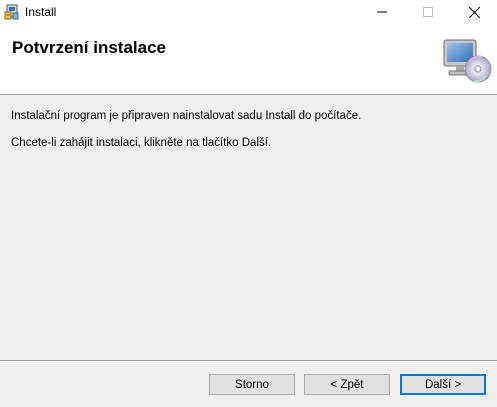  What do you see at coordinates (248, 361) in the screenshot?
I see `footer-divider` at bounding box center [248, 361].